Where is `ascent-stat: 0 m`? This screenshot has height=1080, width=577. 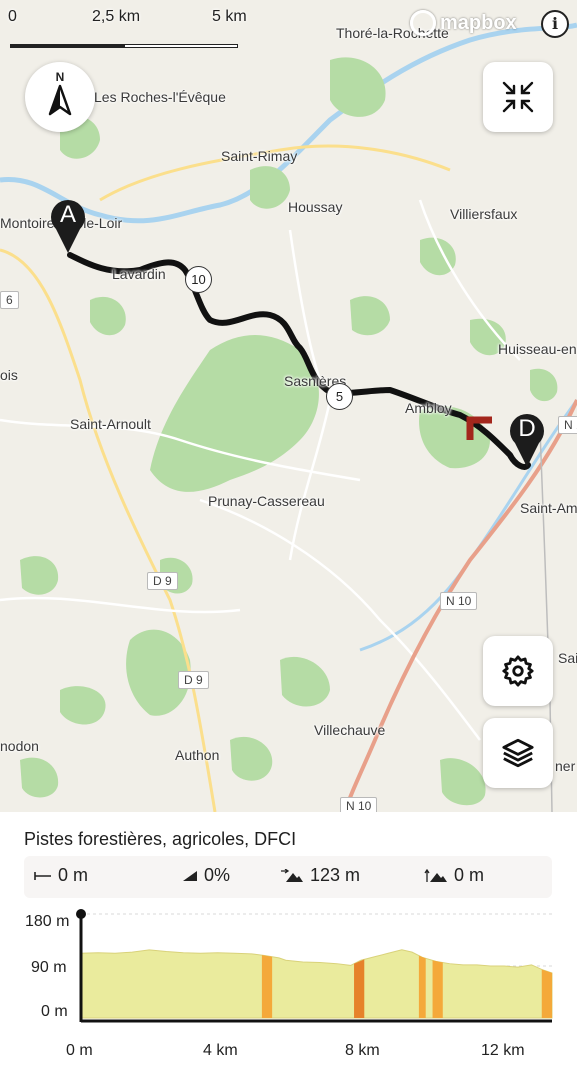 ascent-stat: 0 m is located at coordinates (454, 875).